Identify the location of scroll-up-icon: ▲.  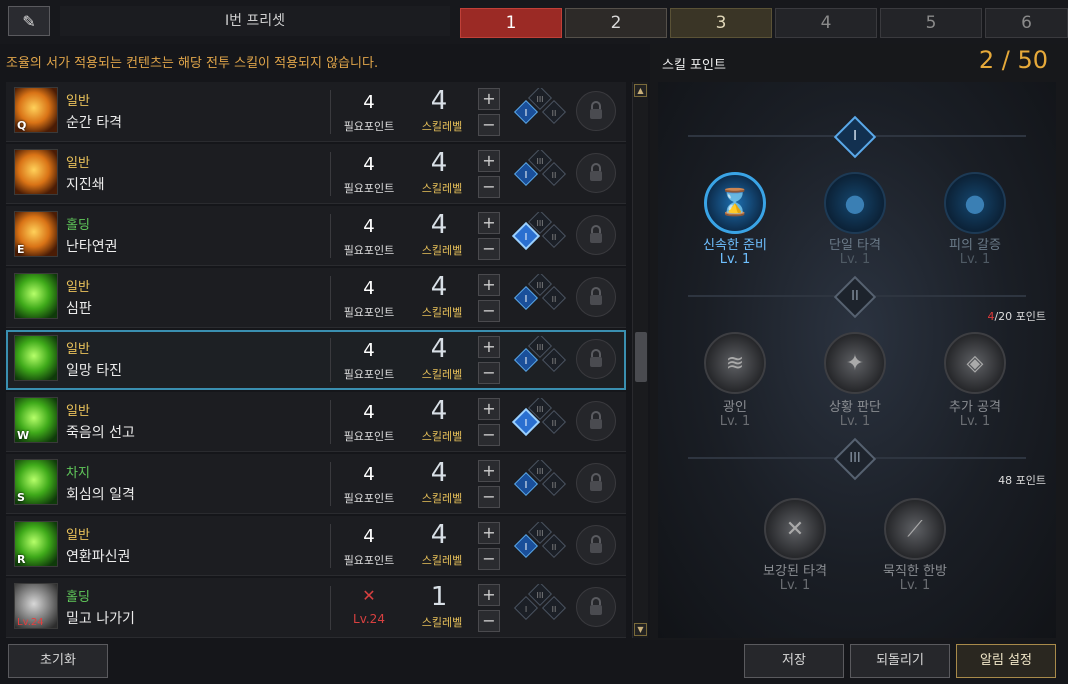
(640, 90).